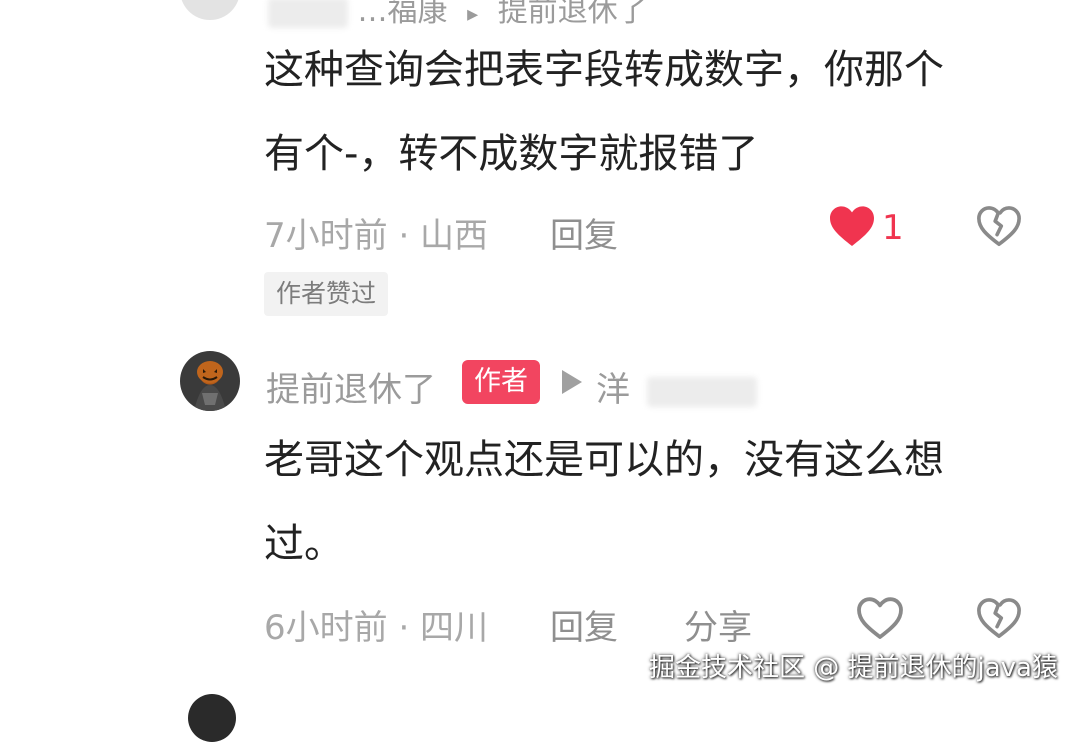  What do you see at coordinates (573, 14) in the screenshot?
I see `reply-target-name: 提前退休了` at bounding box center [573, 14].